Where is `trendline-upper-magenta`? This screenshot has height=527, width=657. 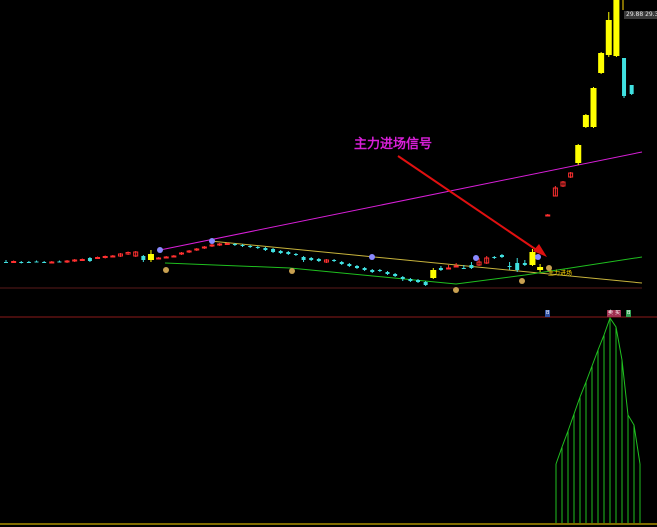 trendline-upper-magenta is located at coordinates (401, 201).